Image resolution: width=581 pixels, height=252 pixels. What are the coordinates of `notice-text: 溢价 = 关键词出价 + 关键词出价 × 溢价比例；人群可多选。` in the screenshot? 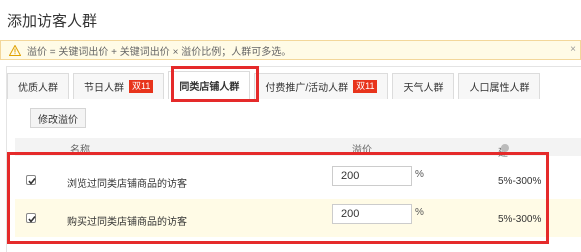 It's located at (159, 52).